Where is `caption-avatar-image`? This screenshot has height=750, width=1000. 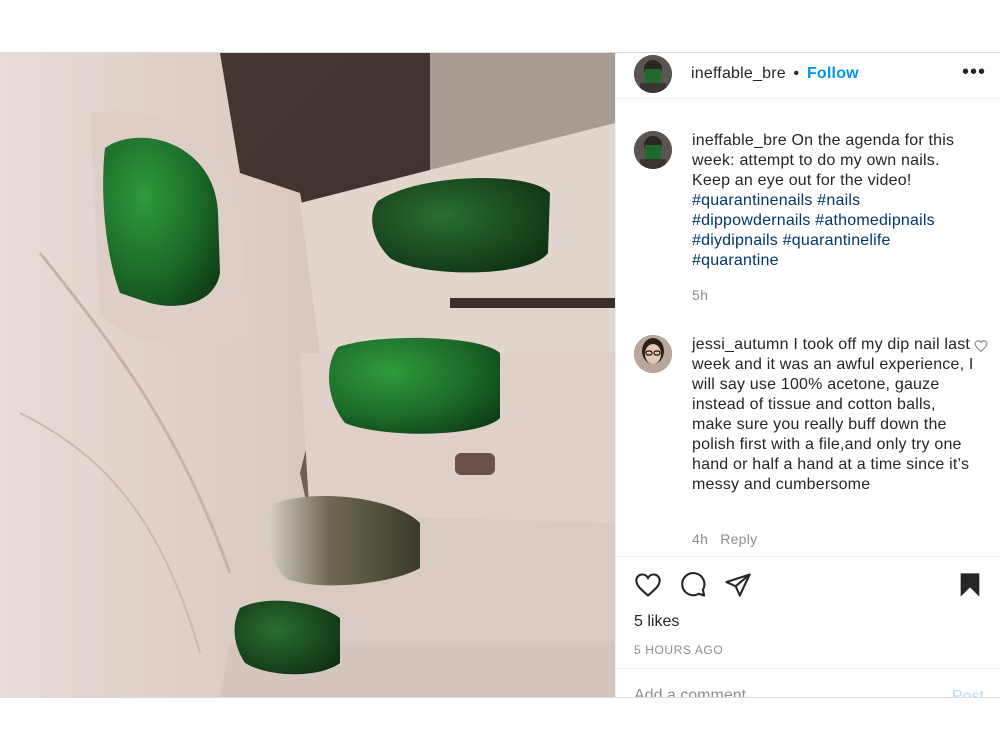
caption-avatar-image is located at coordinates (653, 150).